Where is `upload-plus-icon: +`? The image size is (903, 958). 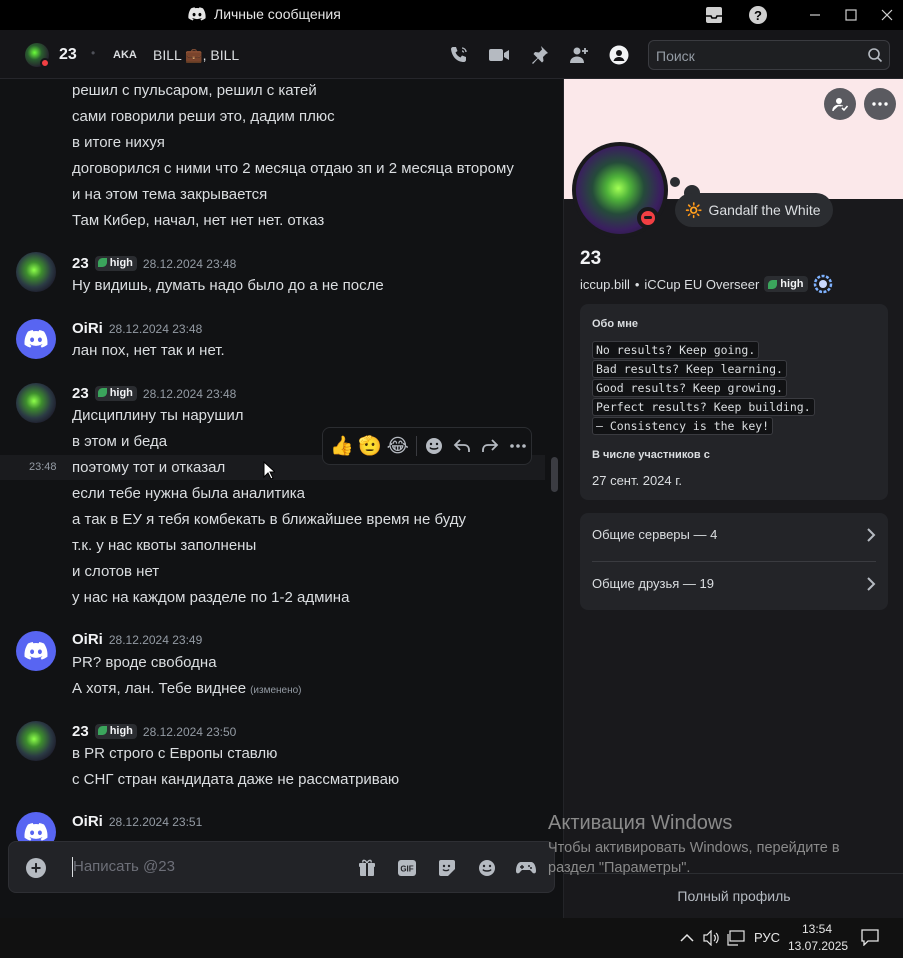
upload-plus-icon: + is located at coordinates (36, 868).